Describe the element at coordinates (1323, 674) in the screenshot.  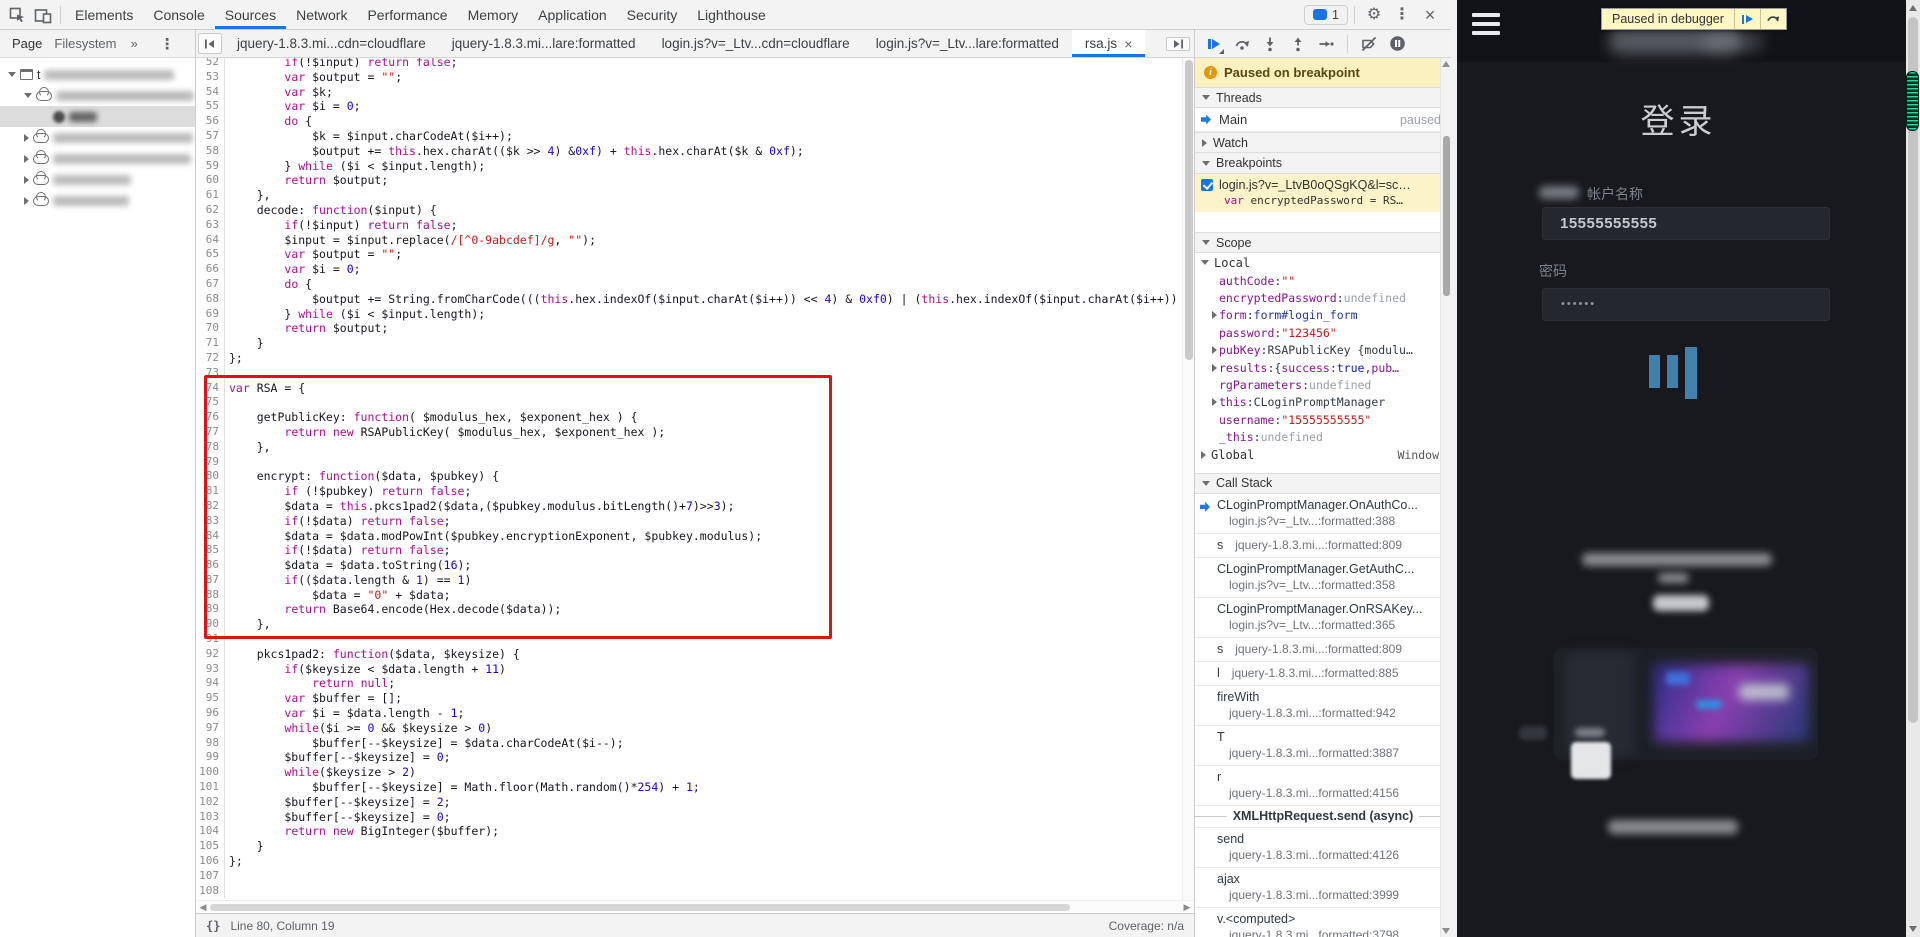
I see `call-stack-frame: l jquery-1.8.3.mi...:formatted:885` at that location.